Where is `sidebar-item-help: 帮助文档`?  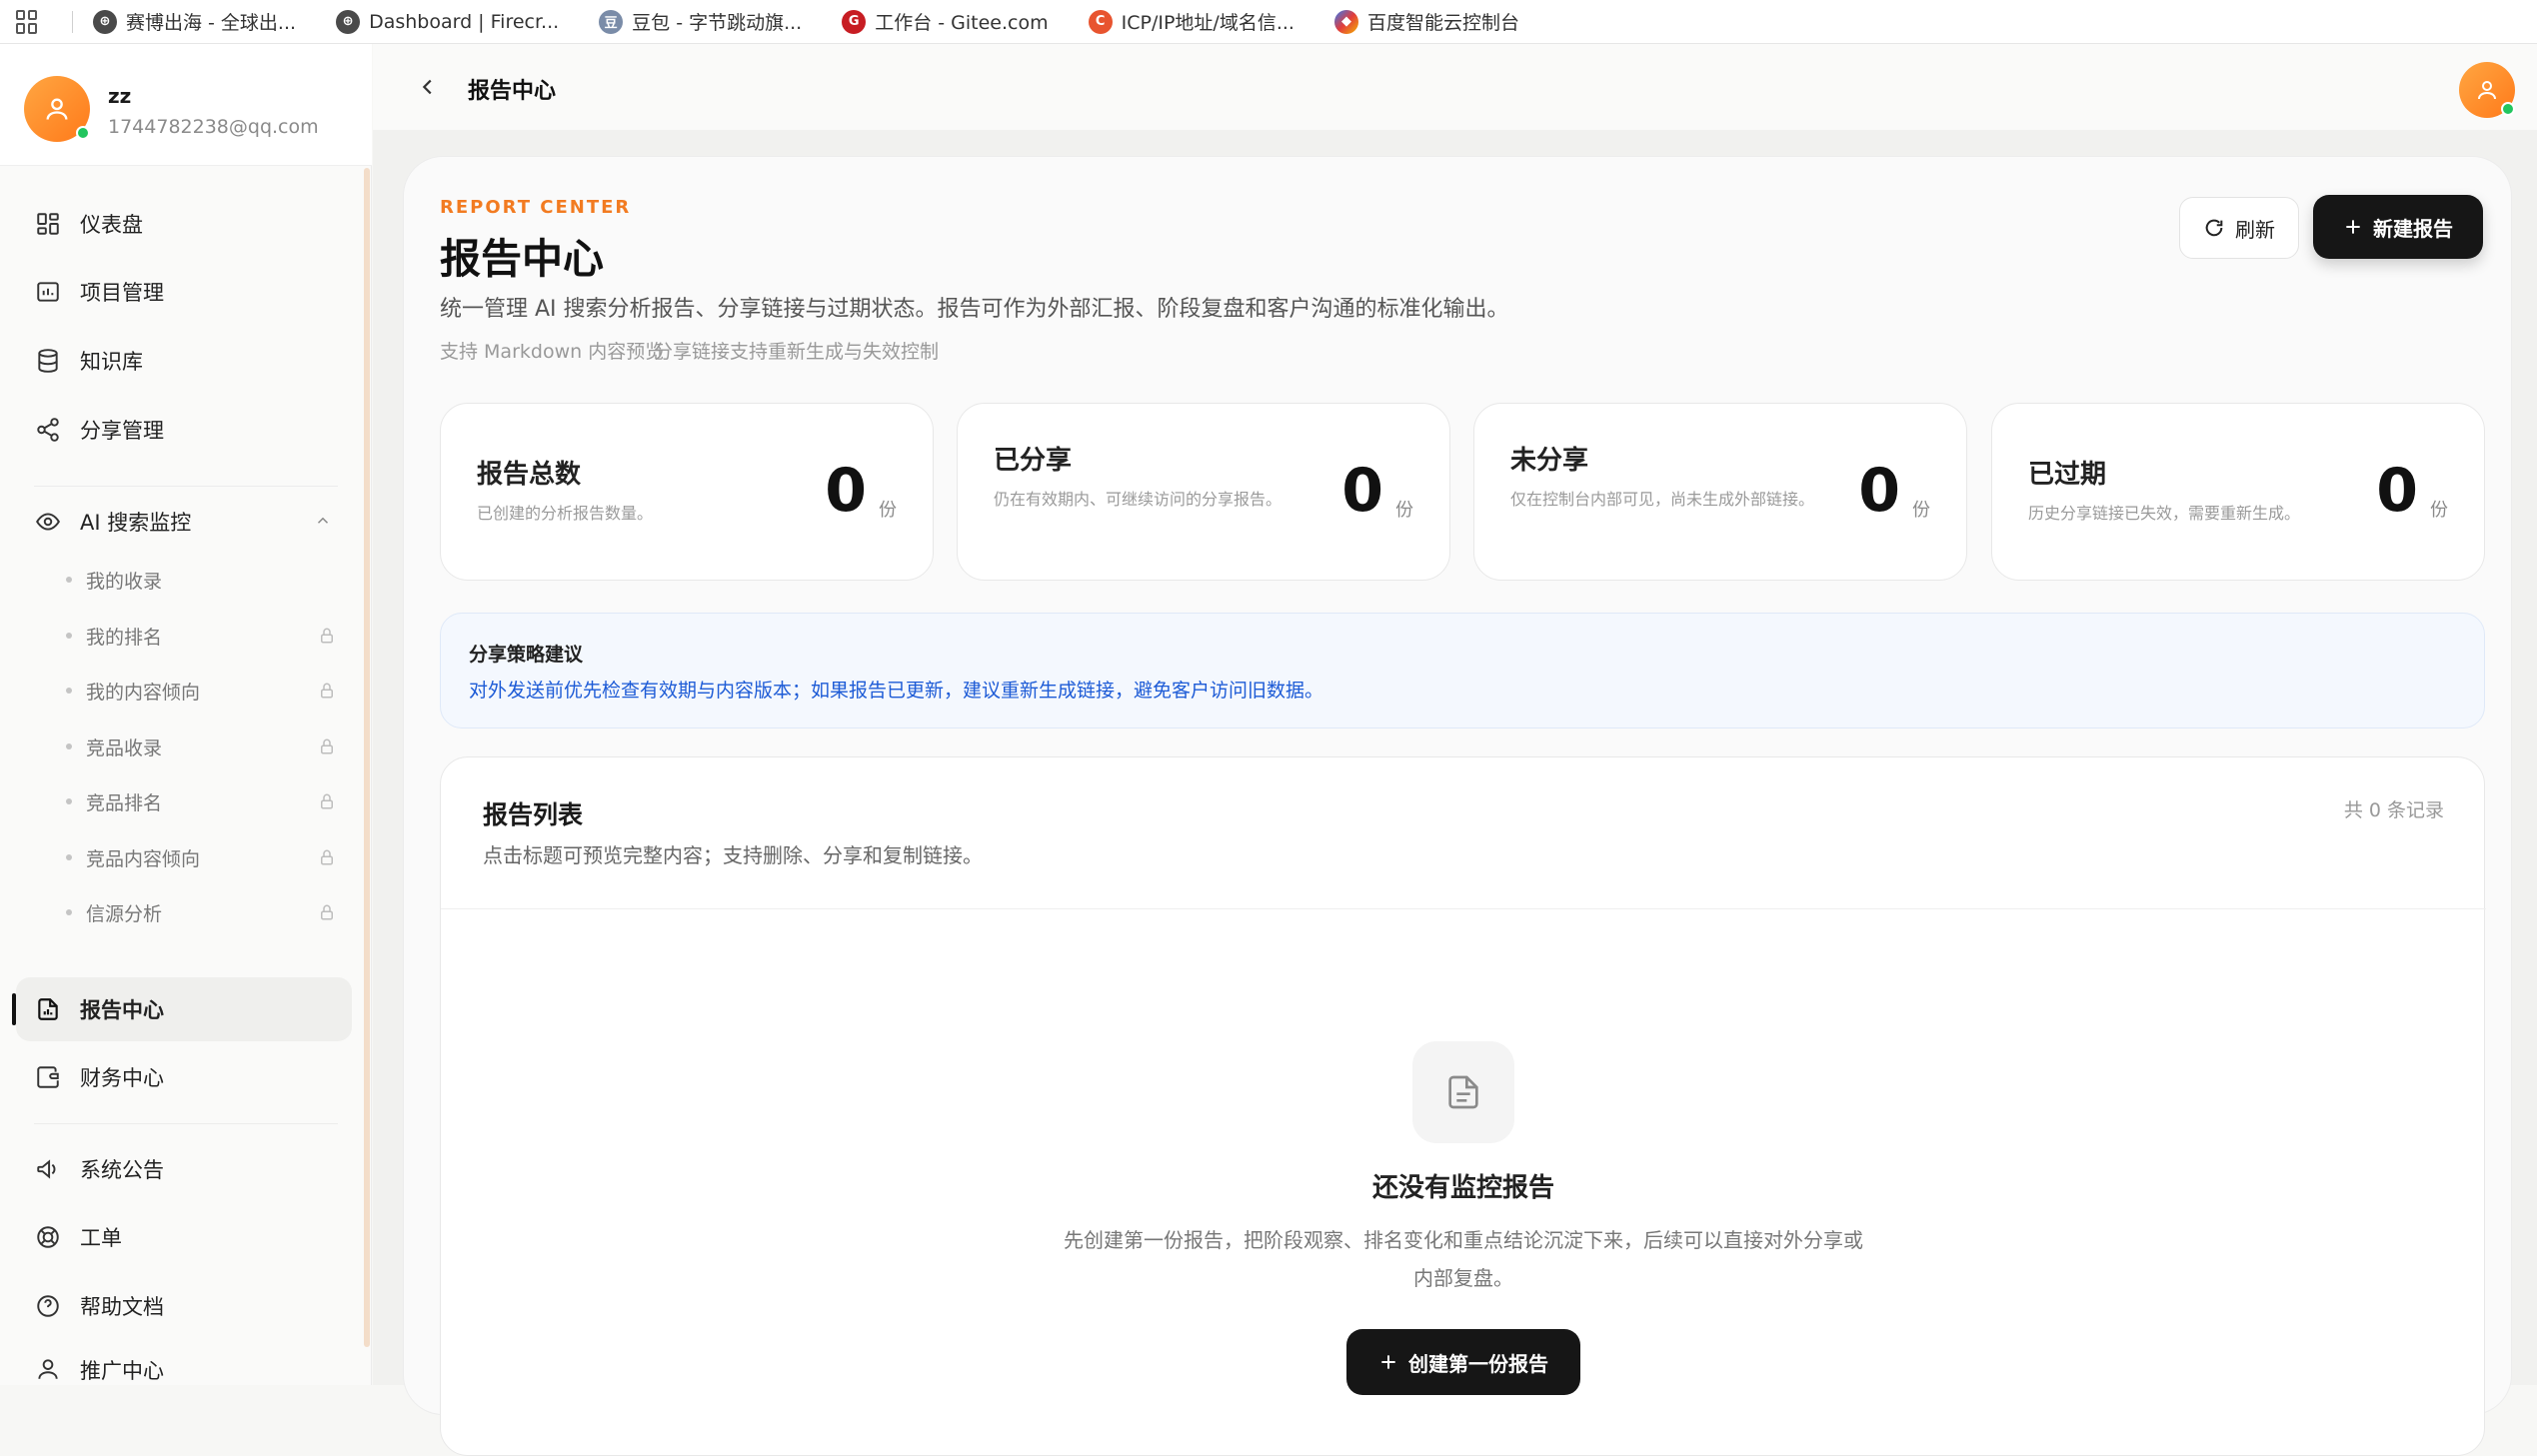 sidebar-item-help: 帮助文档 is located at coordinates (184, 1306).